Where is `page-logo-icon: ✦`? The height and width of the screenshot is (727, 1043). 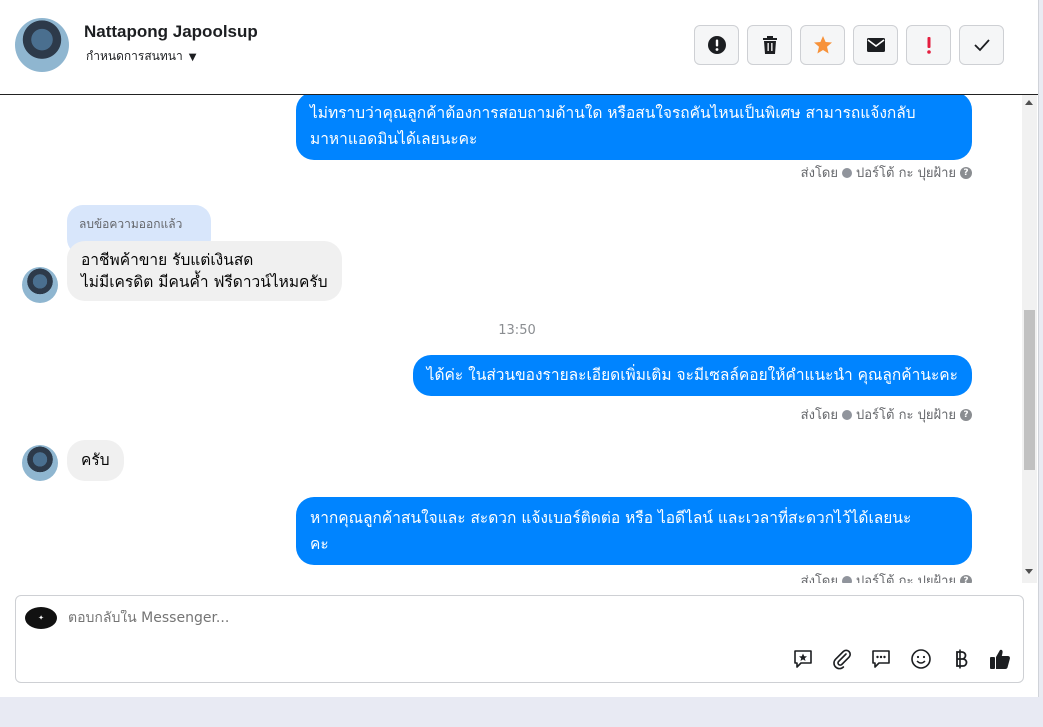 page-logo-icon: ✦ is located at coordinates (41, 618).